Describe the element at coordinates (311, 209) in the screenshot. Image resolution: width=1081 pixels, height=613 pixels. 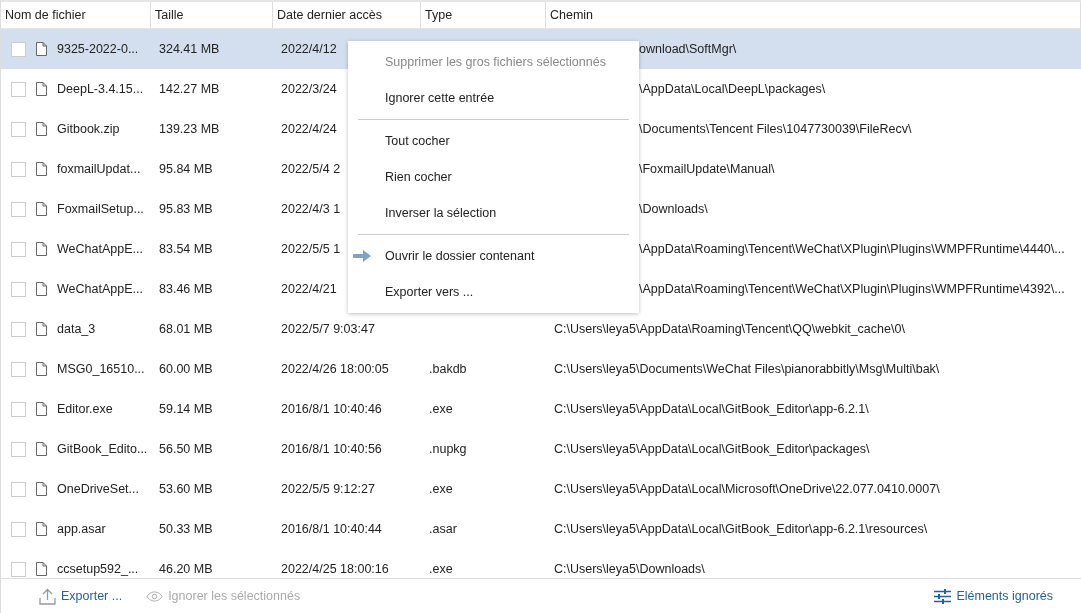
I see `access-date: 2022/4/3 1` at that location.